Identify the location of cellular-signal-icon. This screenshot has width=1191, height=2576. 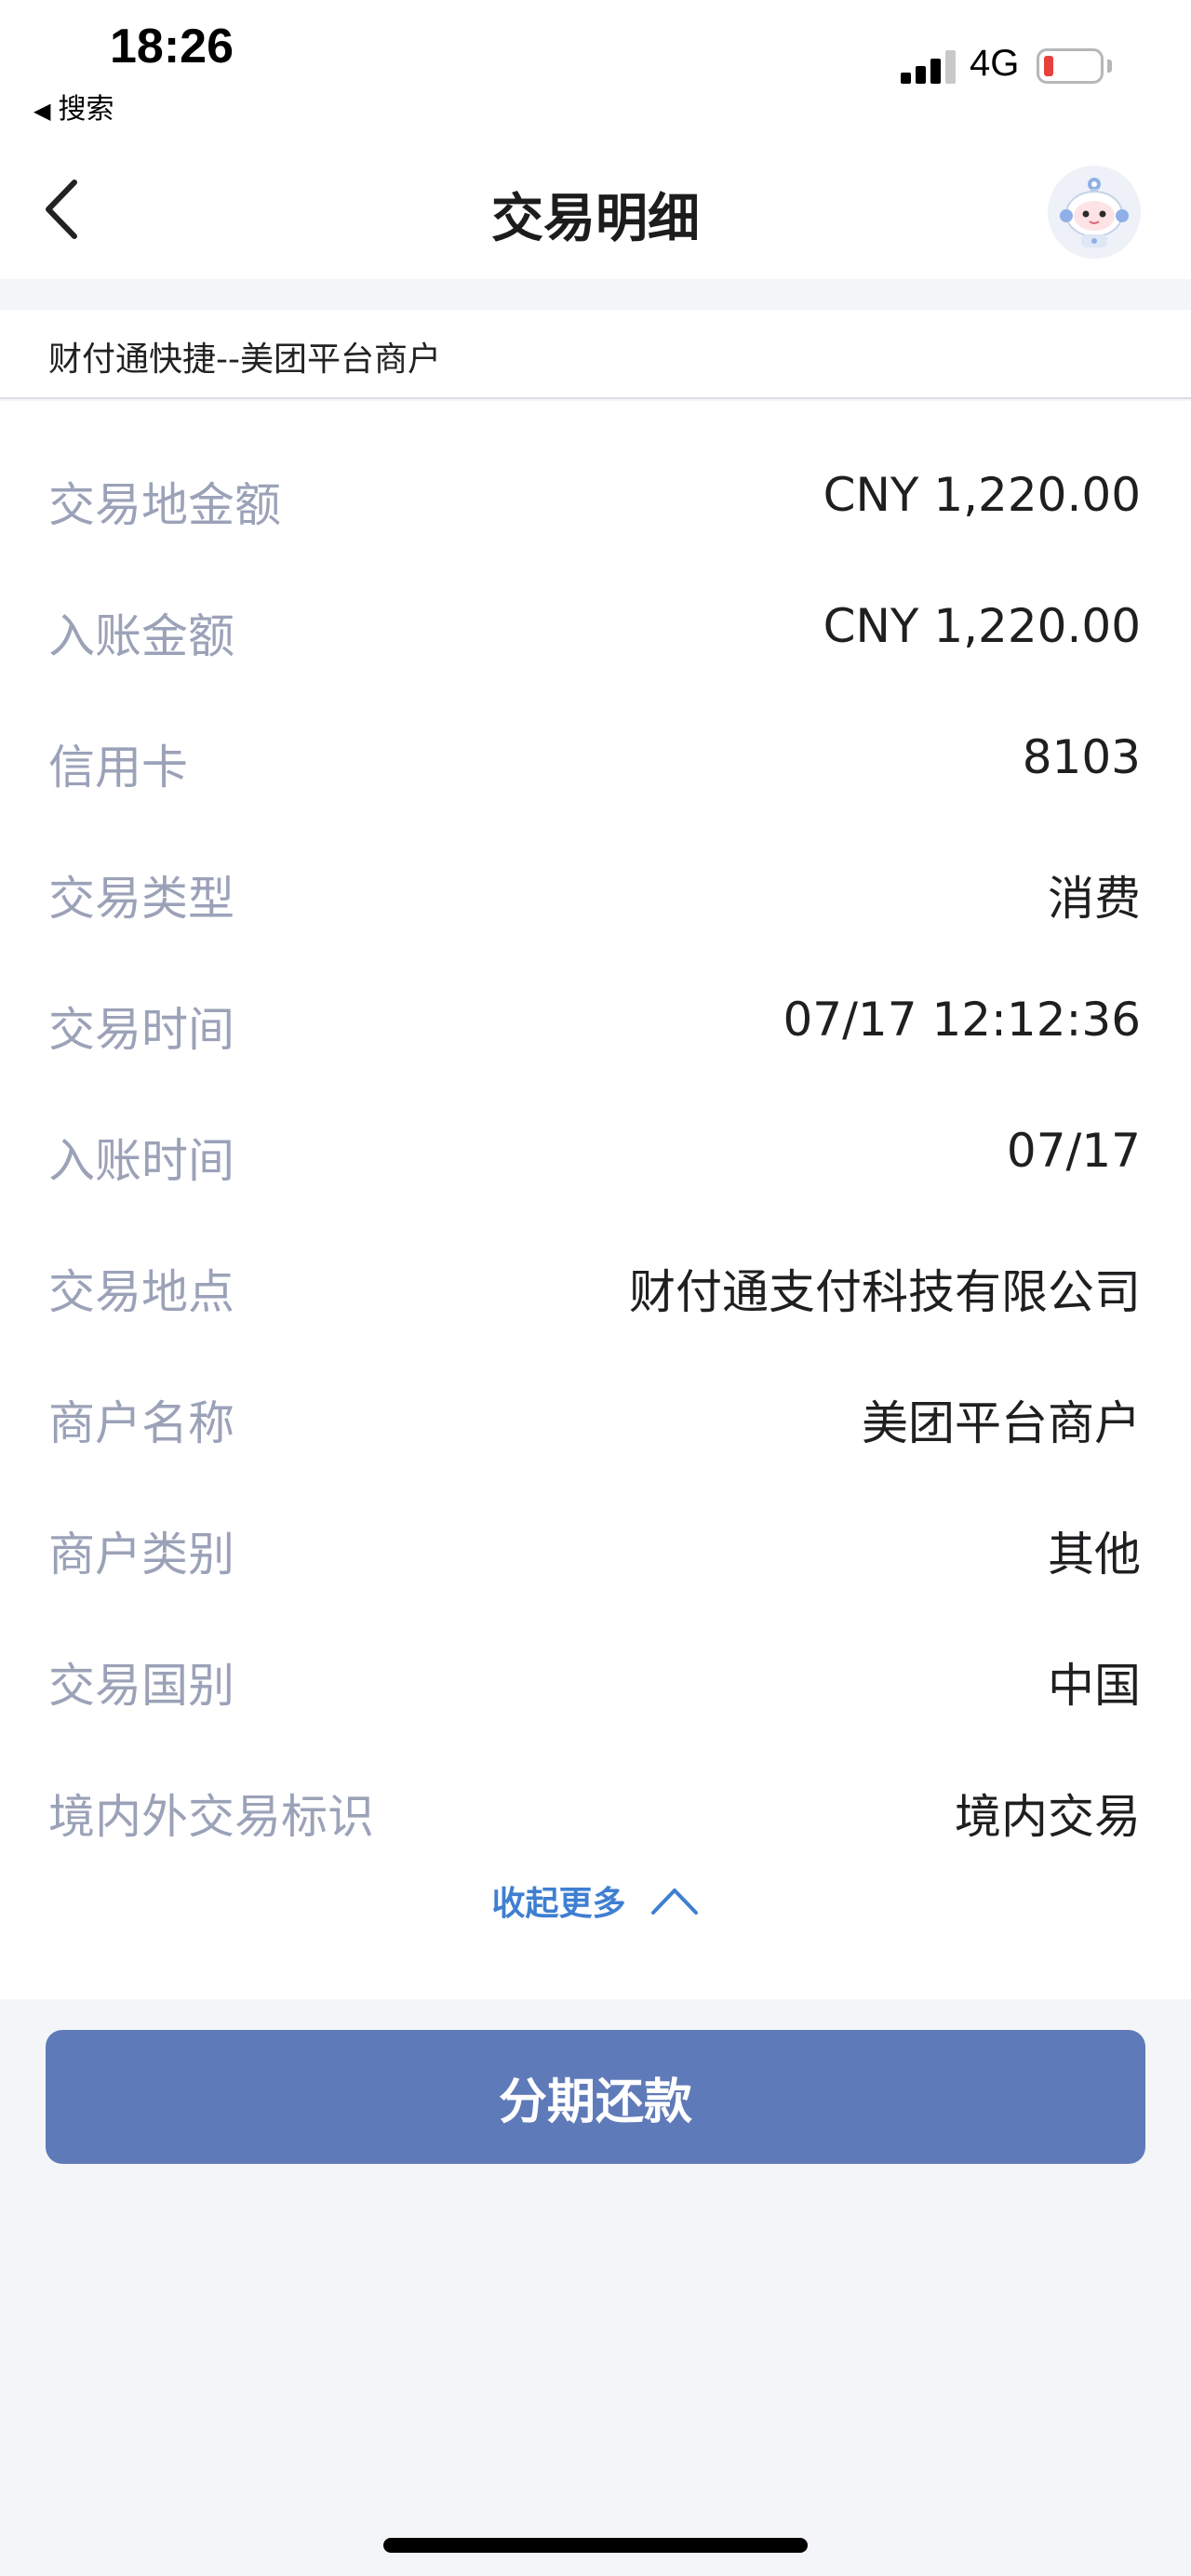
(929, 66).